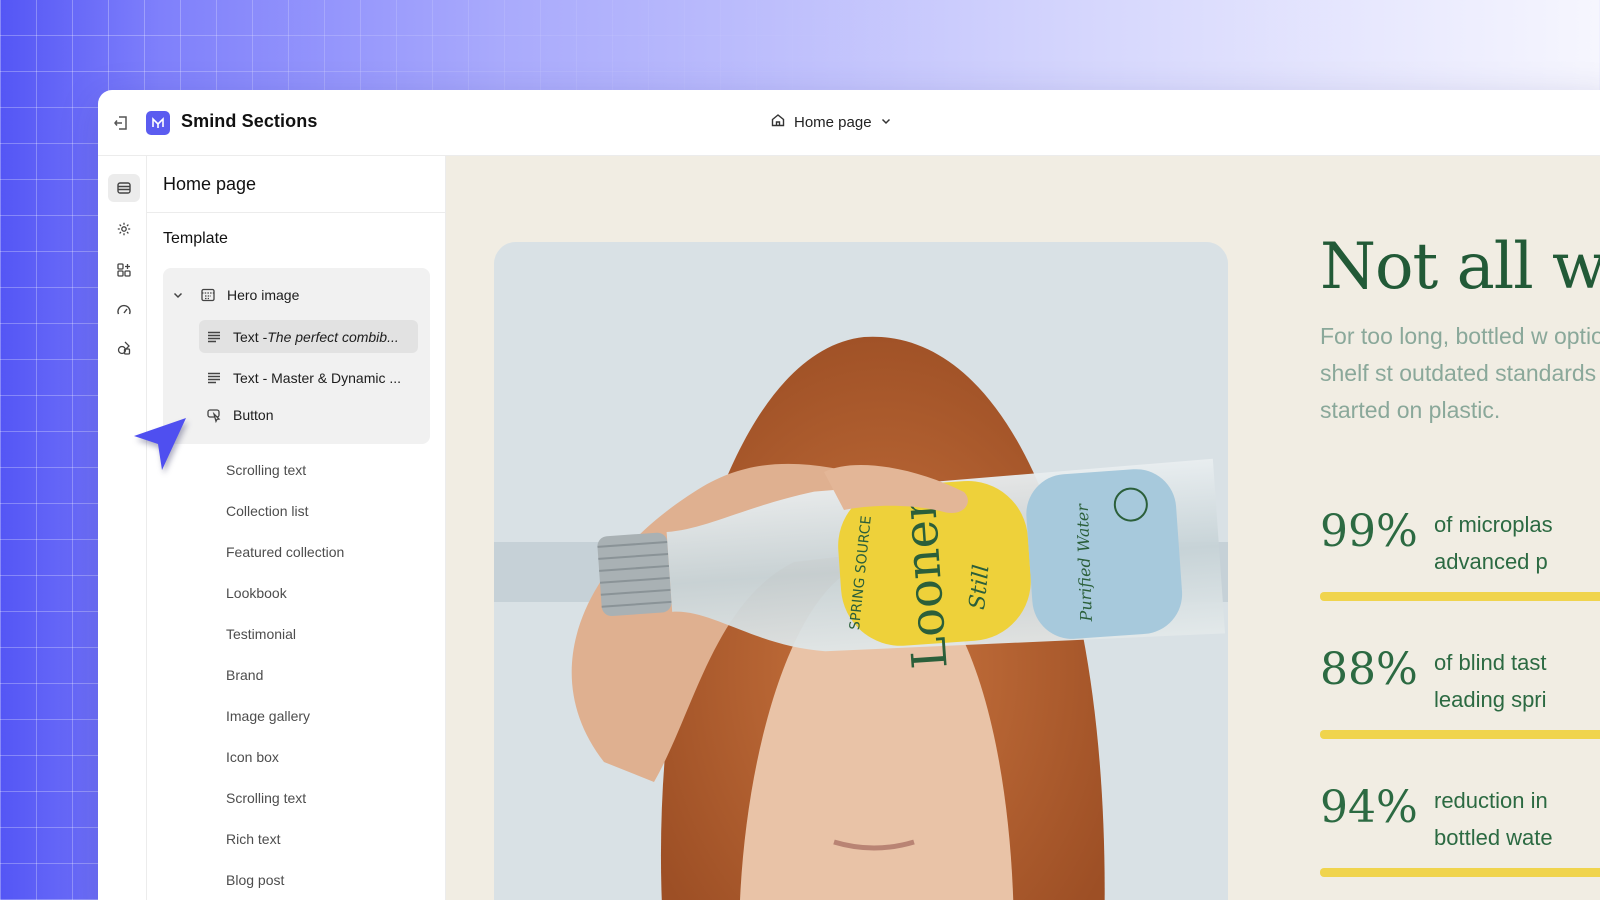  I want to click on hero-image-label: Hero image, so click(263, 295).